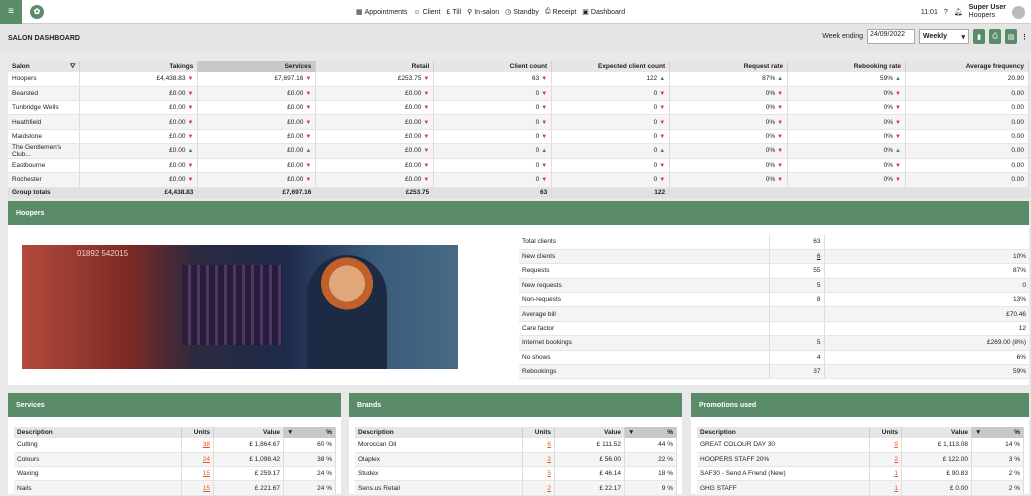 The image size is (1031, 496). Describe the element at coordinates (944, 36) in the screenshot. I see `period-select: Weekly ▾` at that location.